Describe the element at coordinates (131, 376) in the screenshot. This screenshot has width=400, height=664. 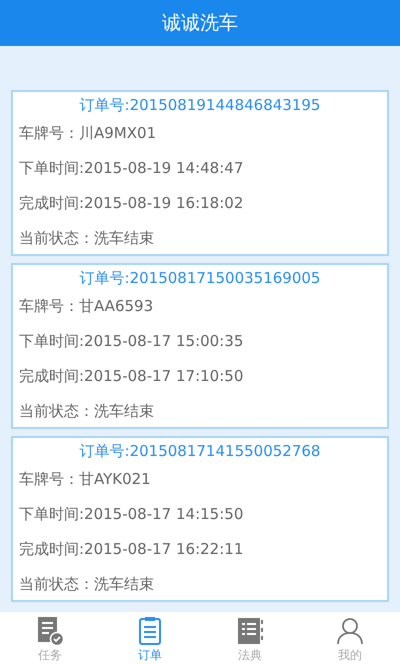
I see `completion-time: 完成时间:2015-08-17 17:10:50` at that location.